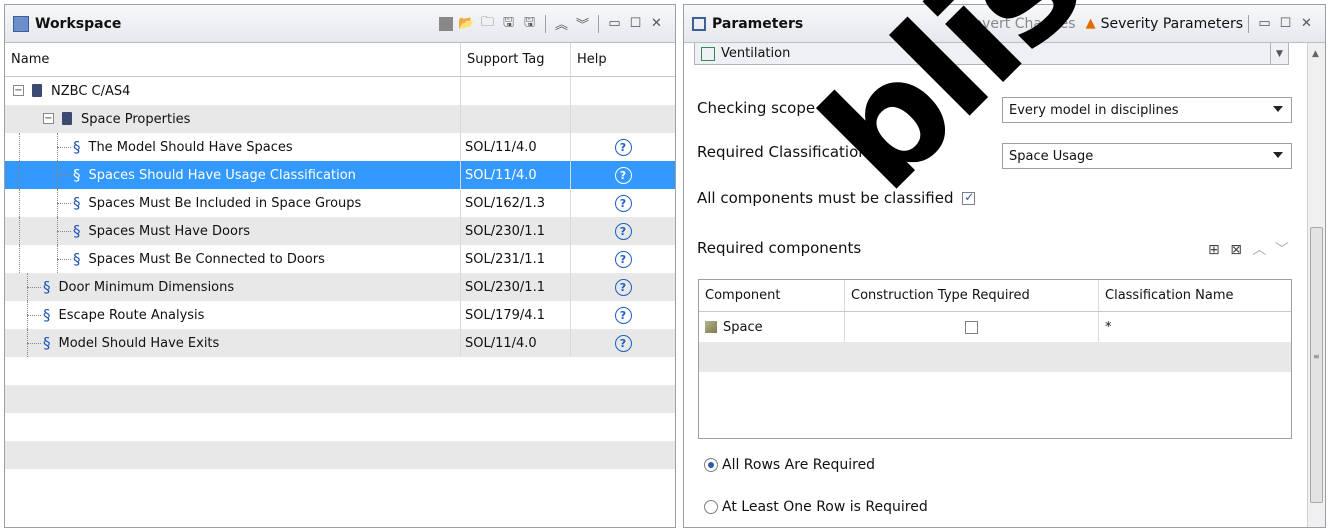 This screenshot has width=1330, height=532. Describe the element at coordinates (1236, 250) in the screenshot. I see `remove-row-icon: ⊠` at that location.